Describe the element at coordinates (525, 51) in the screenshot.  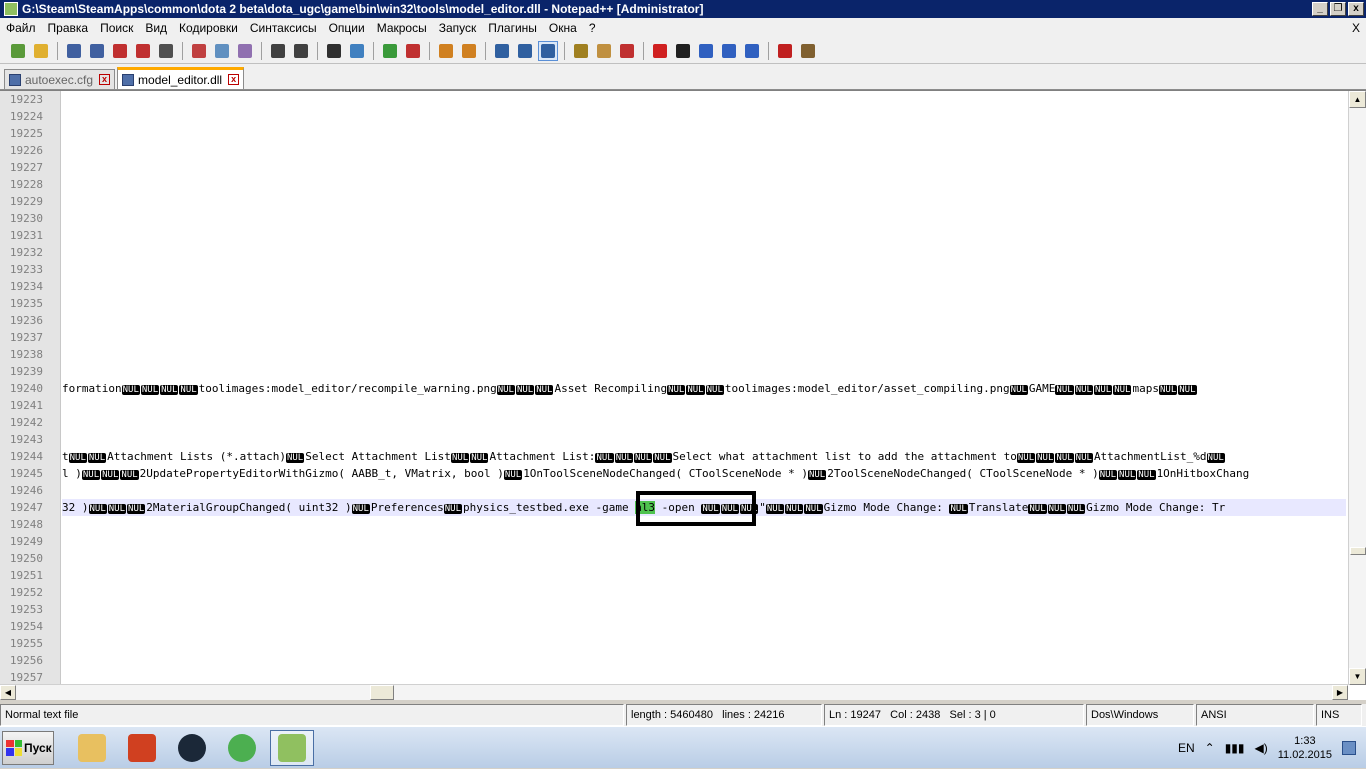
I see `show-all-chars-button` at that location.